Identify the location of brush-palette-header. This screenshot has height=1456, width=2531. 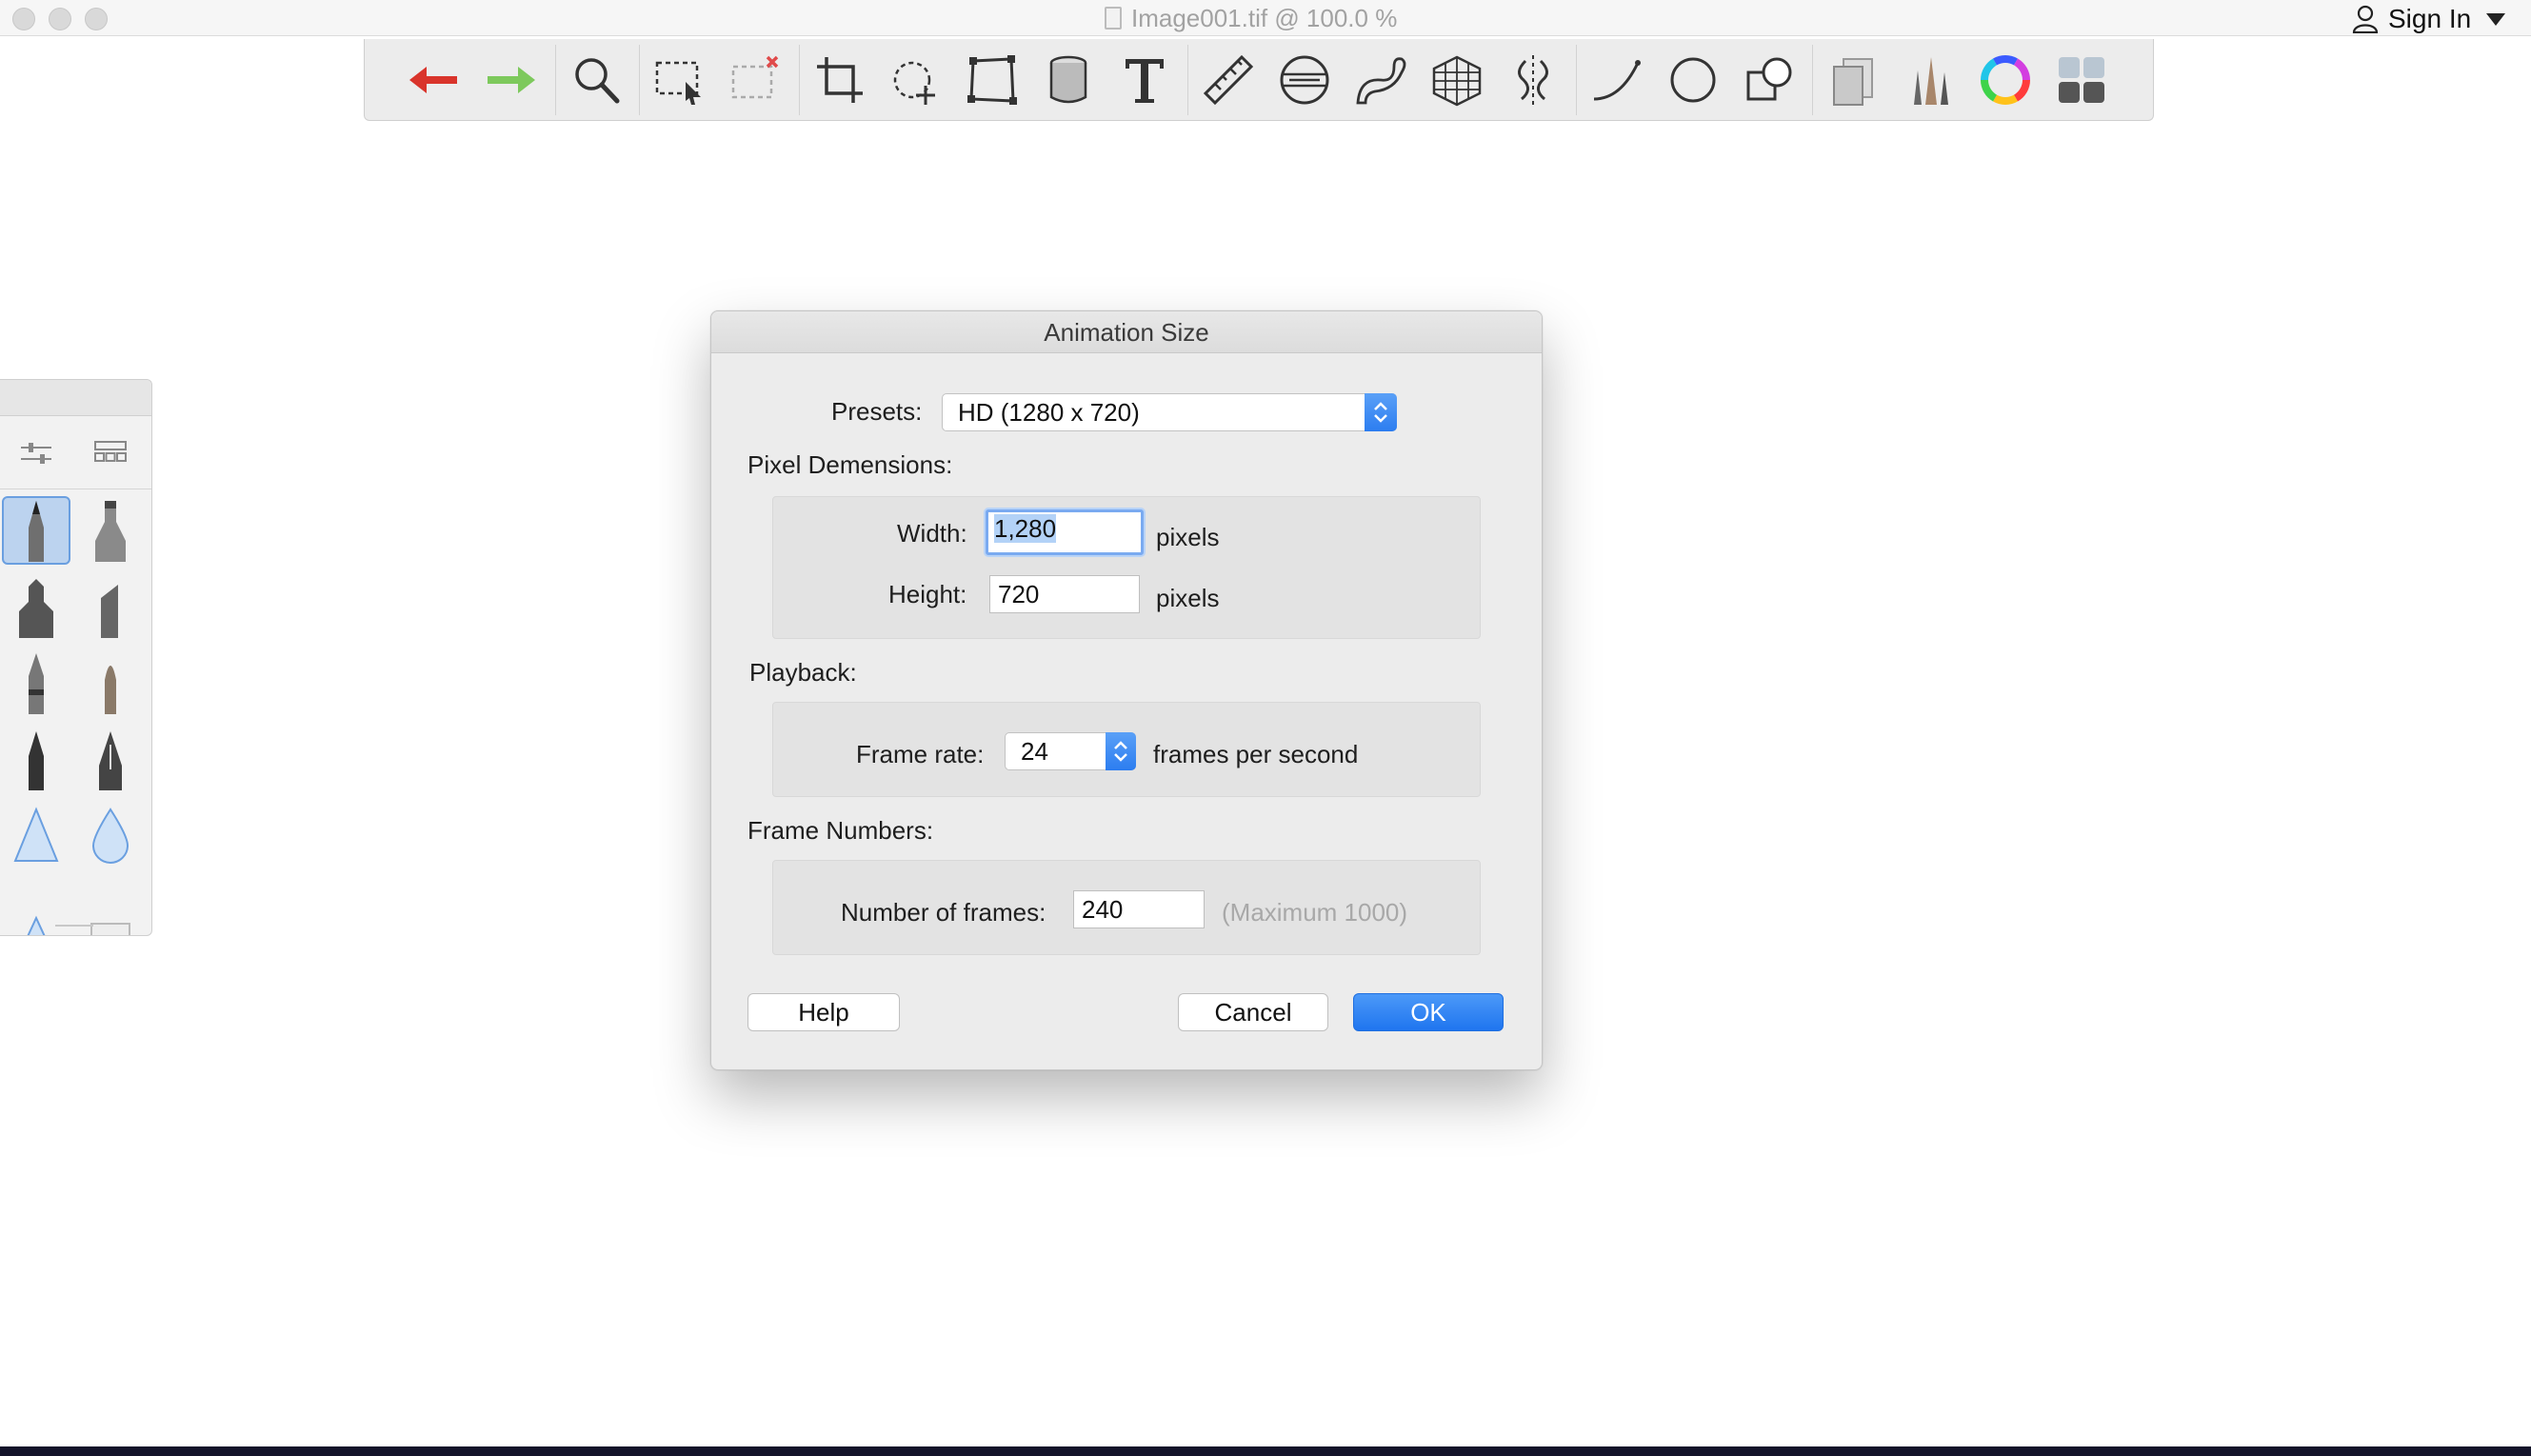
(75, 398).